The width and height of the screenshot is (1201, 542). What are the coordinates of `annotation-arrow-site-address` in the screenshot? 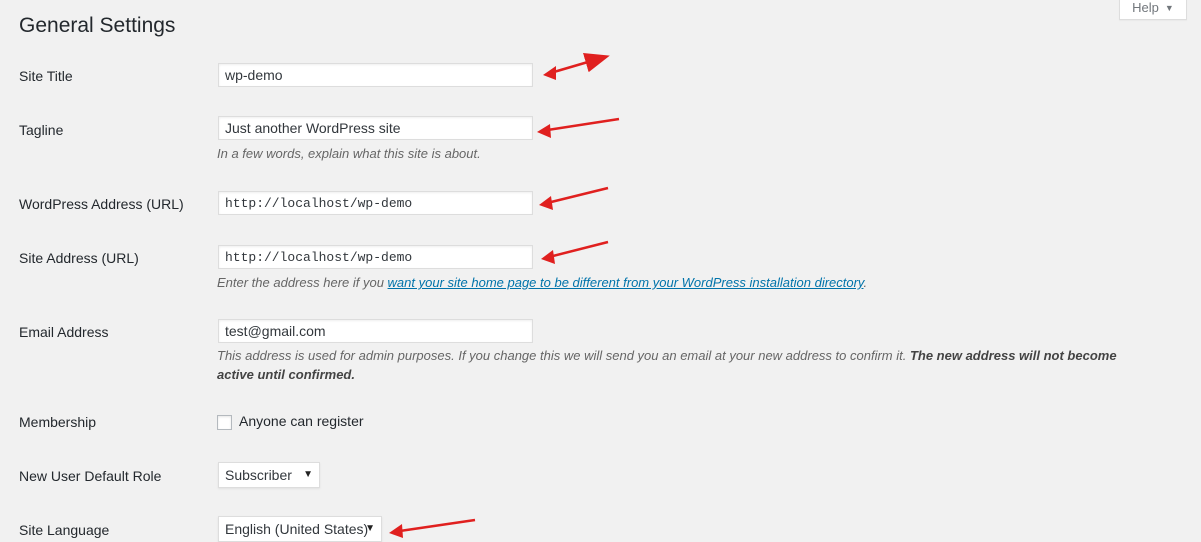 It's located at (576, 250).